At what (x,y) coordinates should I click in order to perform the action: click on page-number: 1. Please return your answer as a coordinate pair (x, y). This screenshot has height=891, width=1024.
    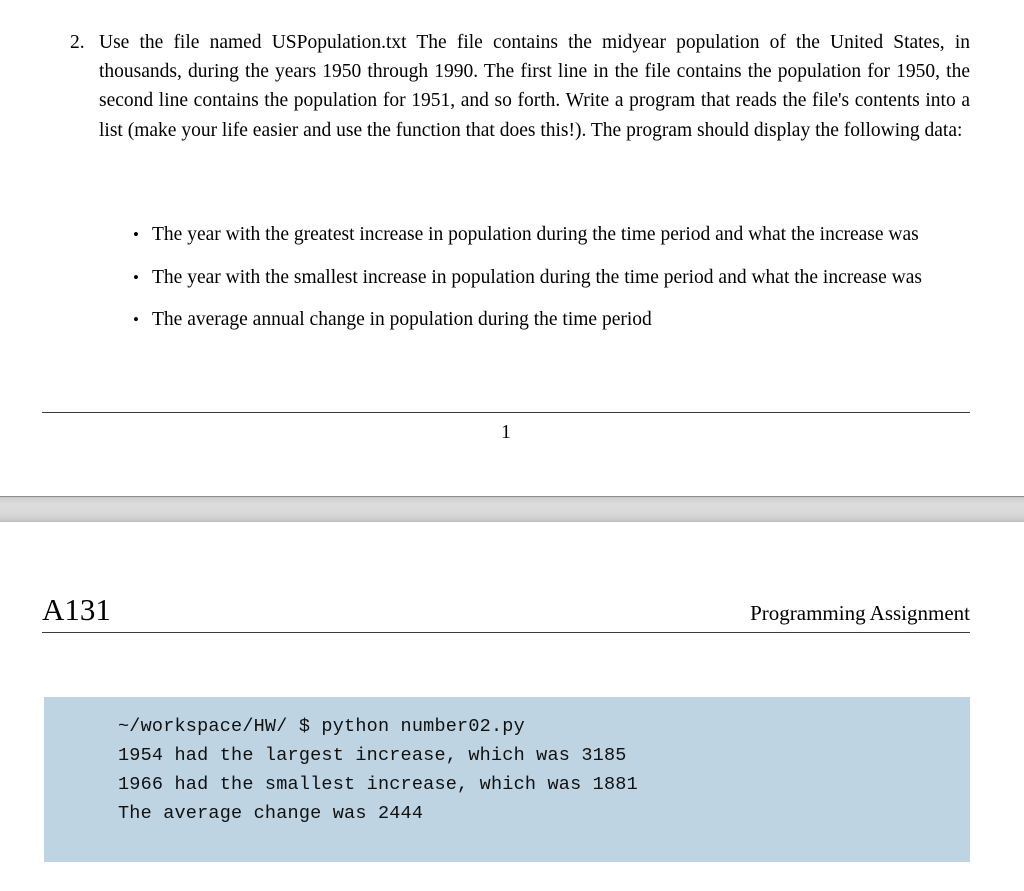
    Looking at the image, I should click on (506, 432).